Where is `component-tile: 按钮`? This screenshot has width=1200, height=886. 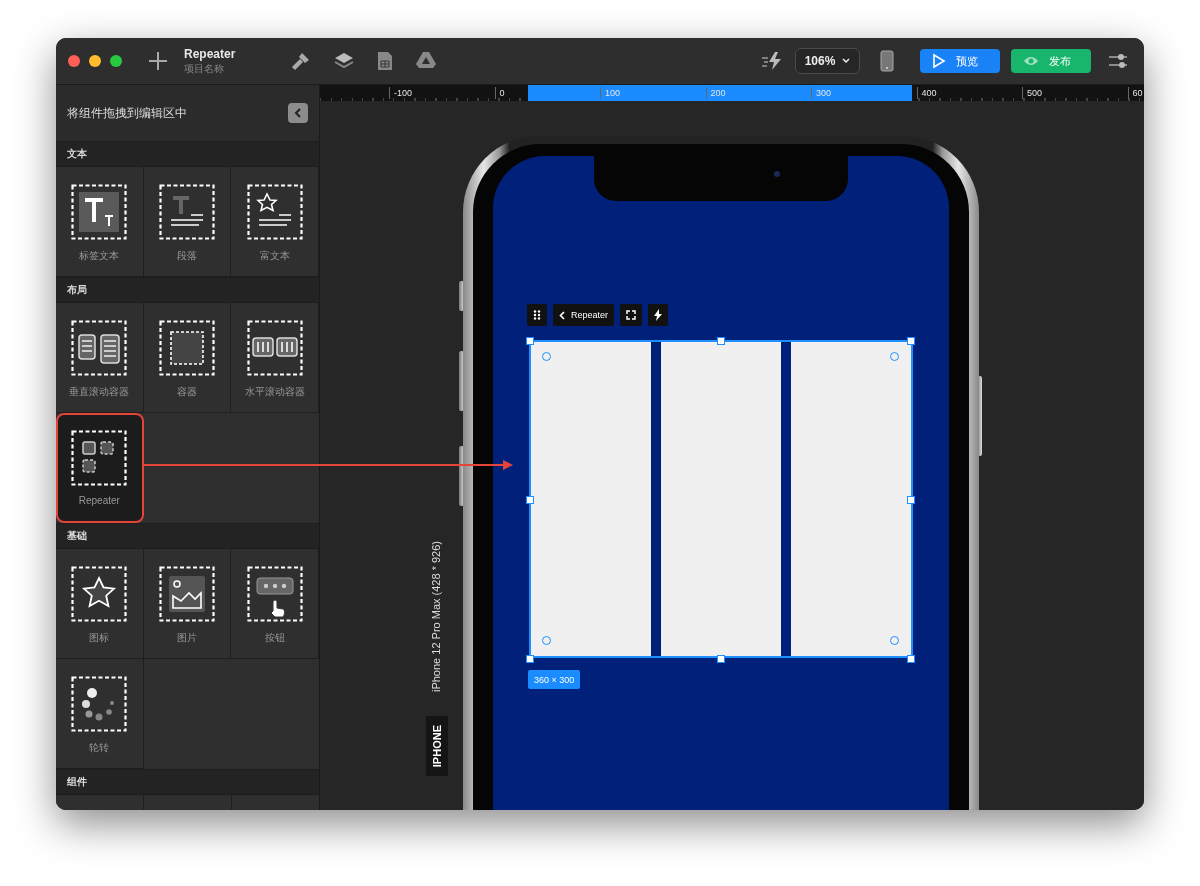
component-tile: 按钮 is located at coordinates (275, 604).